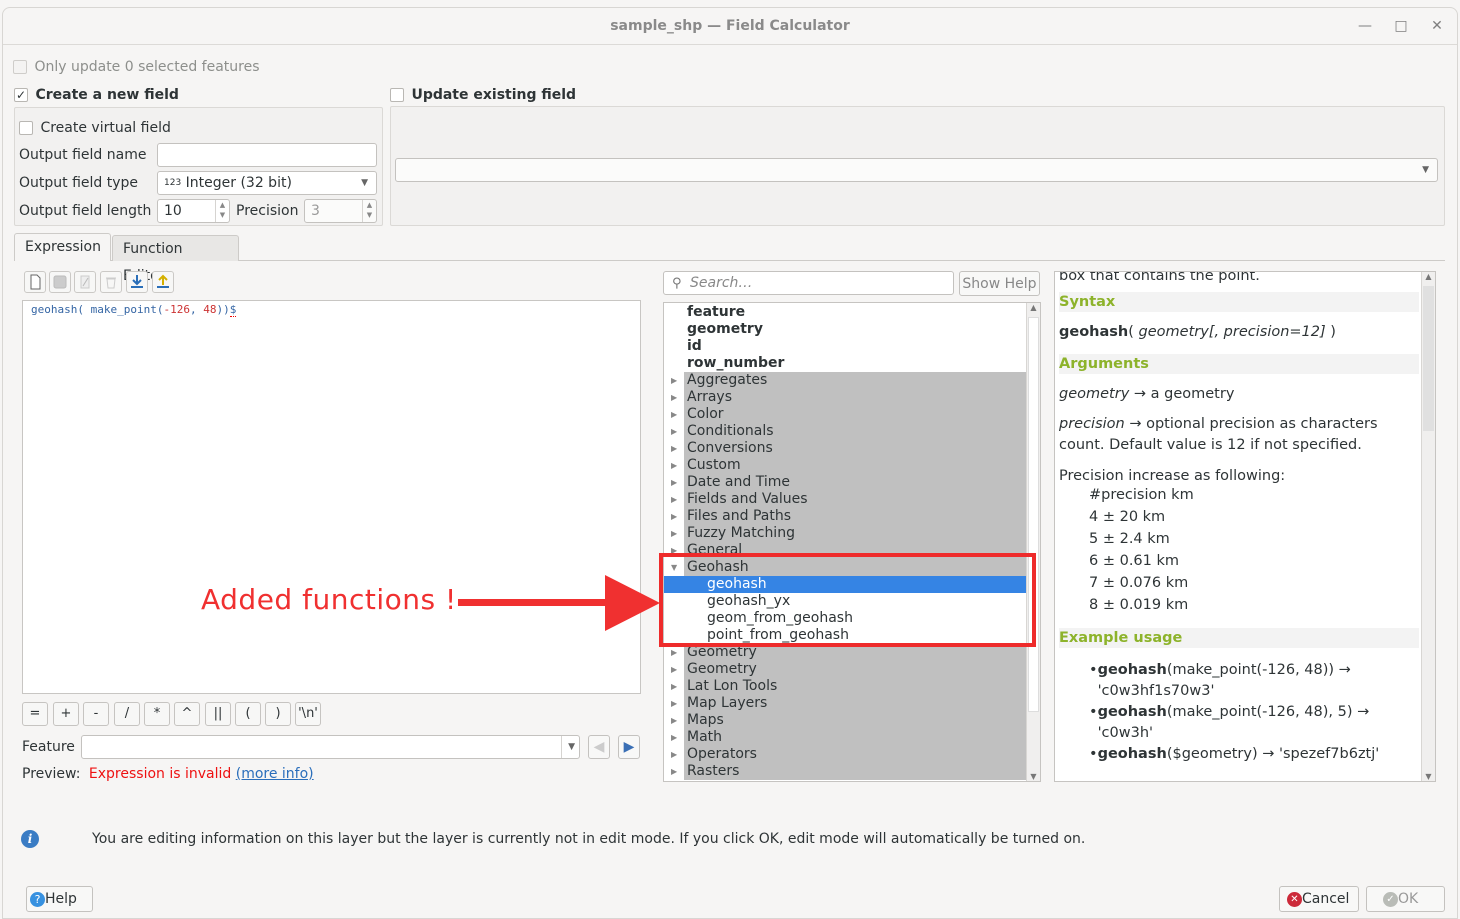  I want to click on output-type-select: 123 Integer (32 bit) ▼, so click(267, 183).